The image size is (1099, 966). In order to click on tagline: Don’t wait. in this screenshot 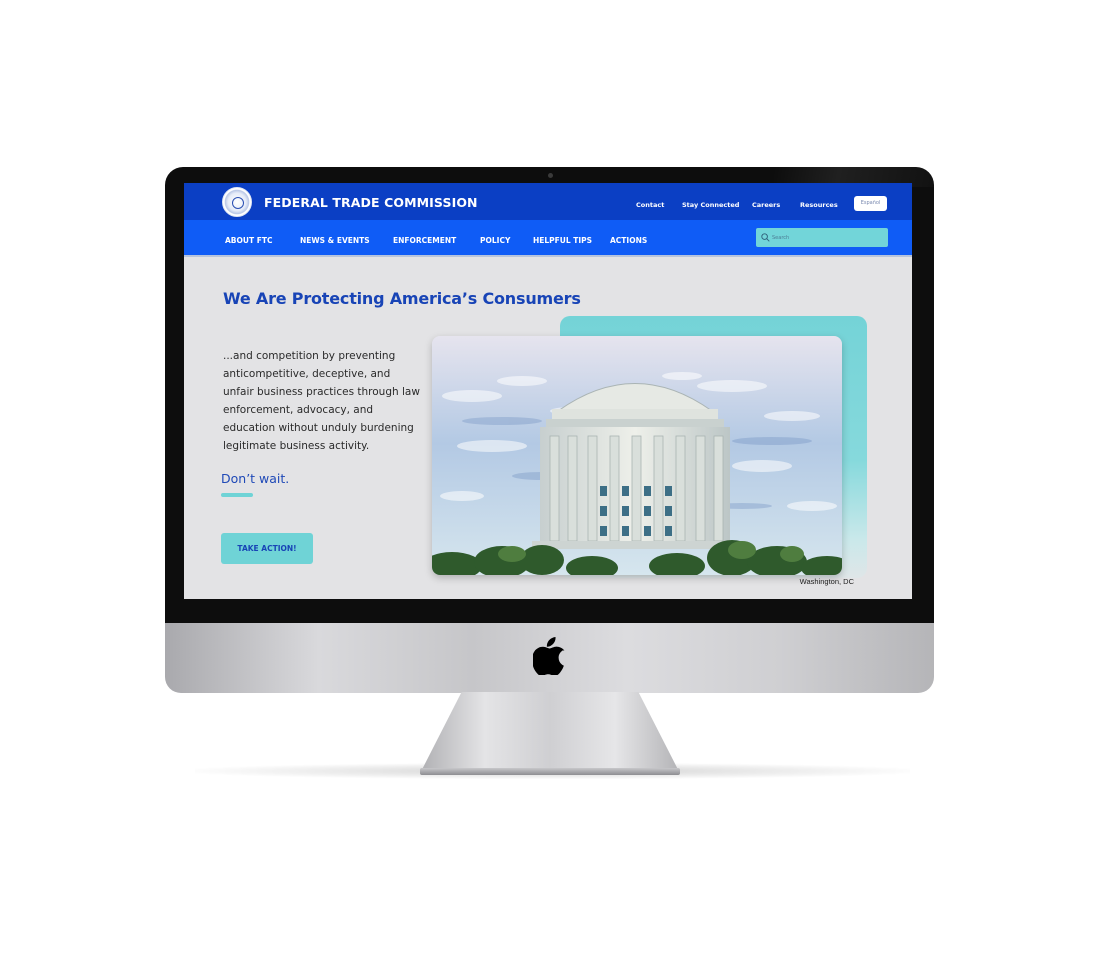, I will do `click(255, 478)`.